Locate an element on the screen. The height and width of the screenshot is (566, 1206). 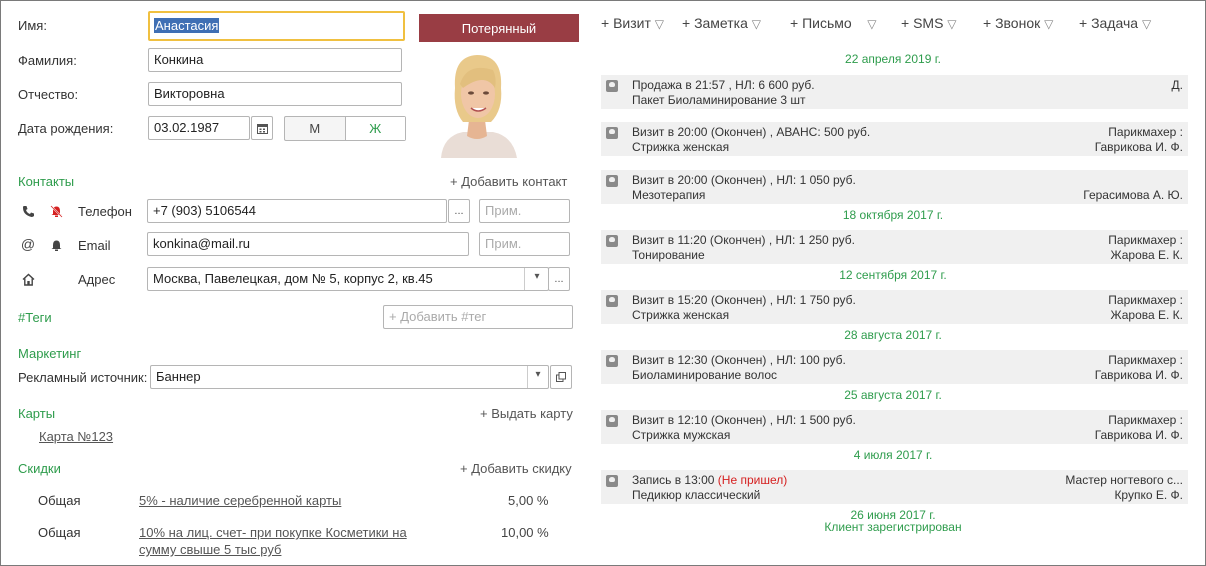
ad-source-open-button is located at coordinates (561, 377).